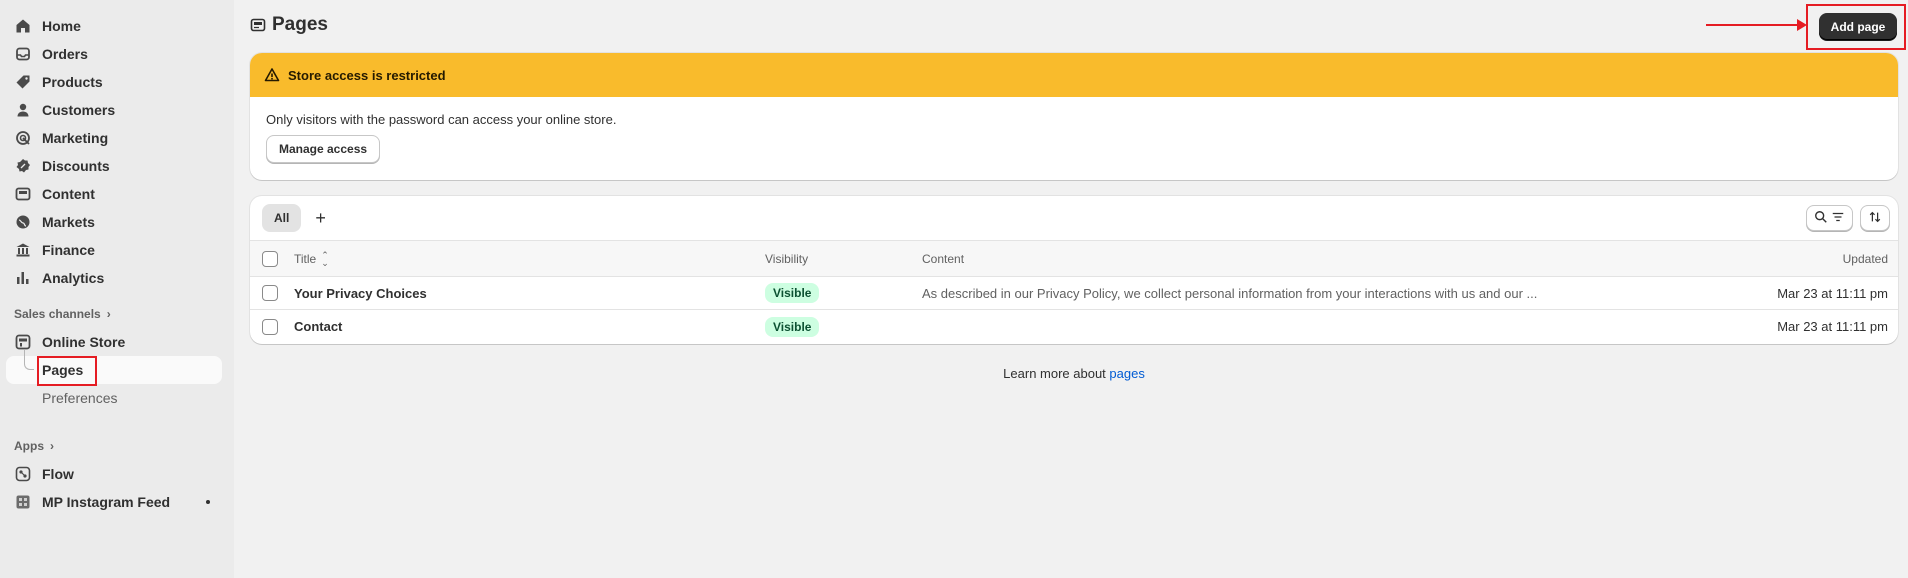  I want to click on sidebar-item-discounts: Discounts, so click(117, 166).